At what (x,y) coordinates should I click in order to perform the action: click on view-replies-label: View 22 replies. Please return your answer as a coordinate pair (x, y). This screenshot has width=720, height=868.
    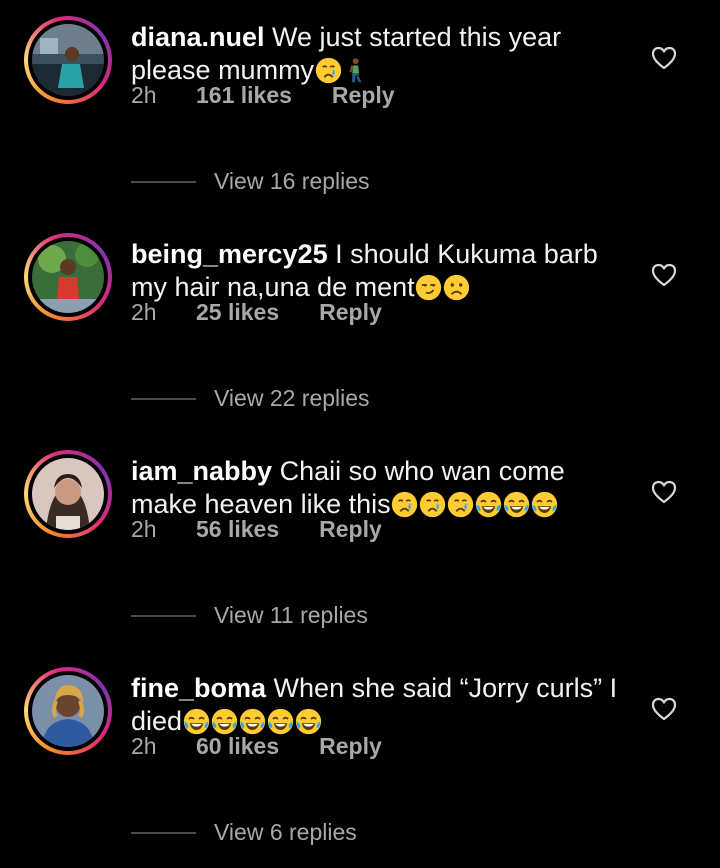
    Looking at the image, I should click on (292, 398).